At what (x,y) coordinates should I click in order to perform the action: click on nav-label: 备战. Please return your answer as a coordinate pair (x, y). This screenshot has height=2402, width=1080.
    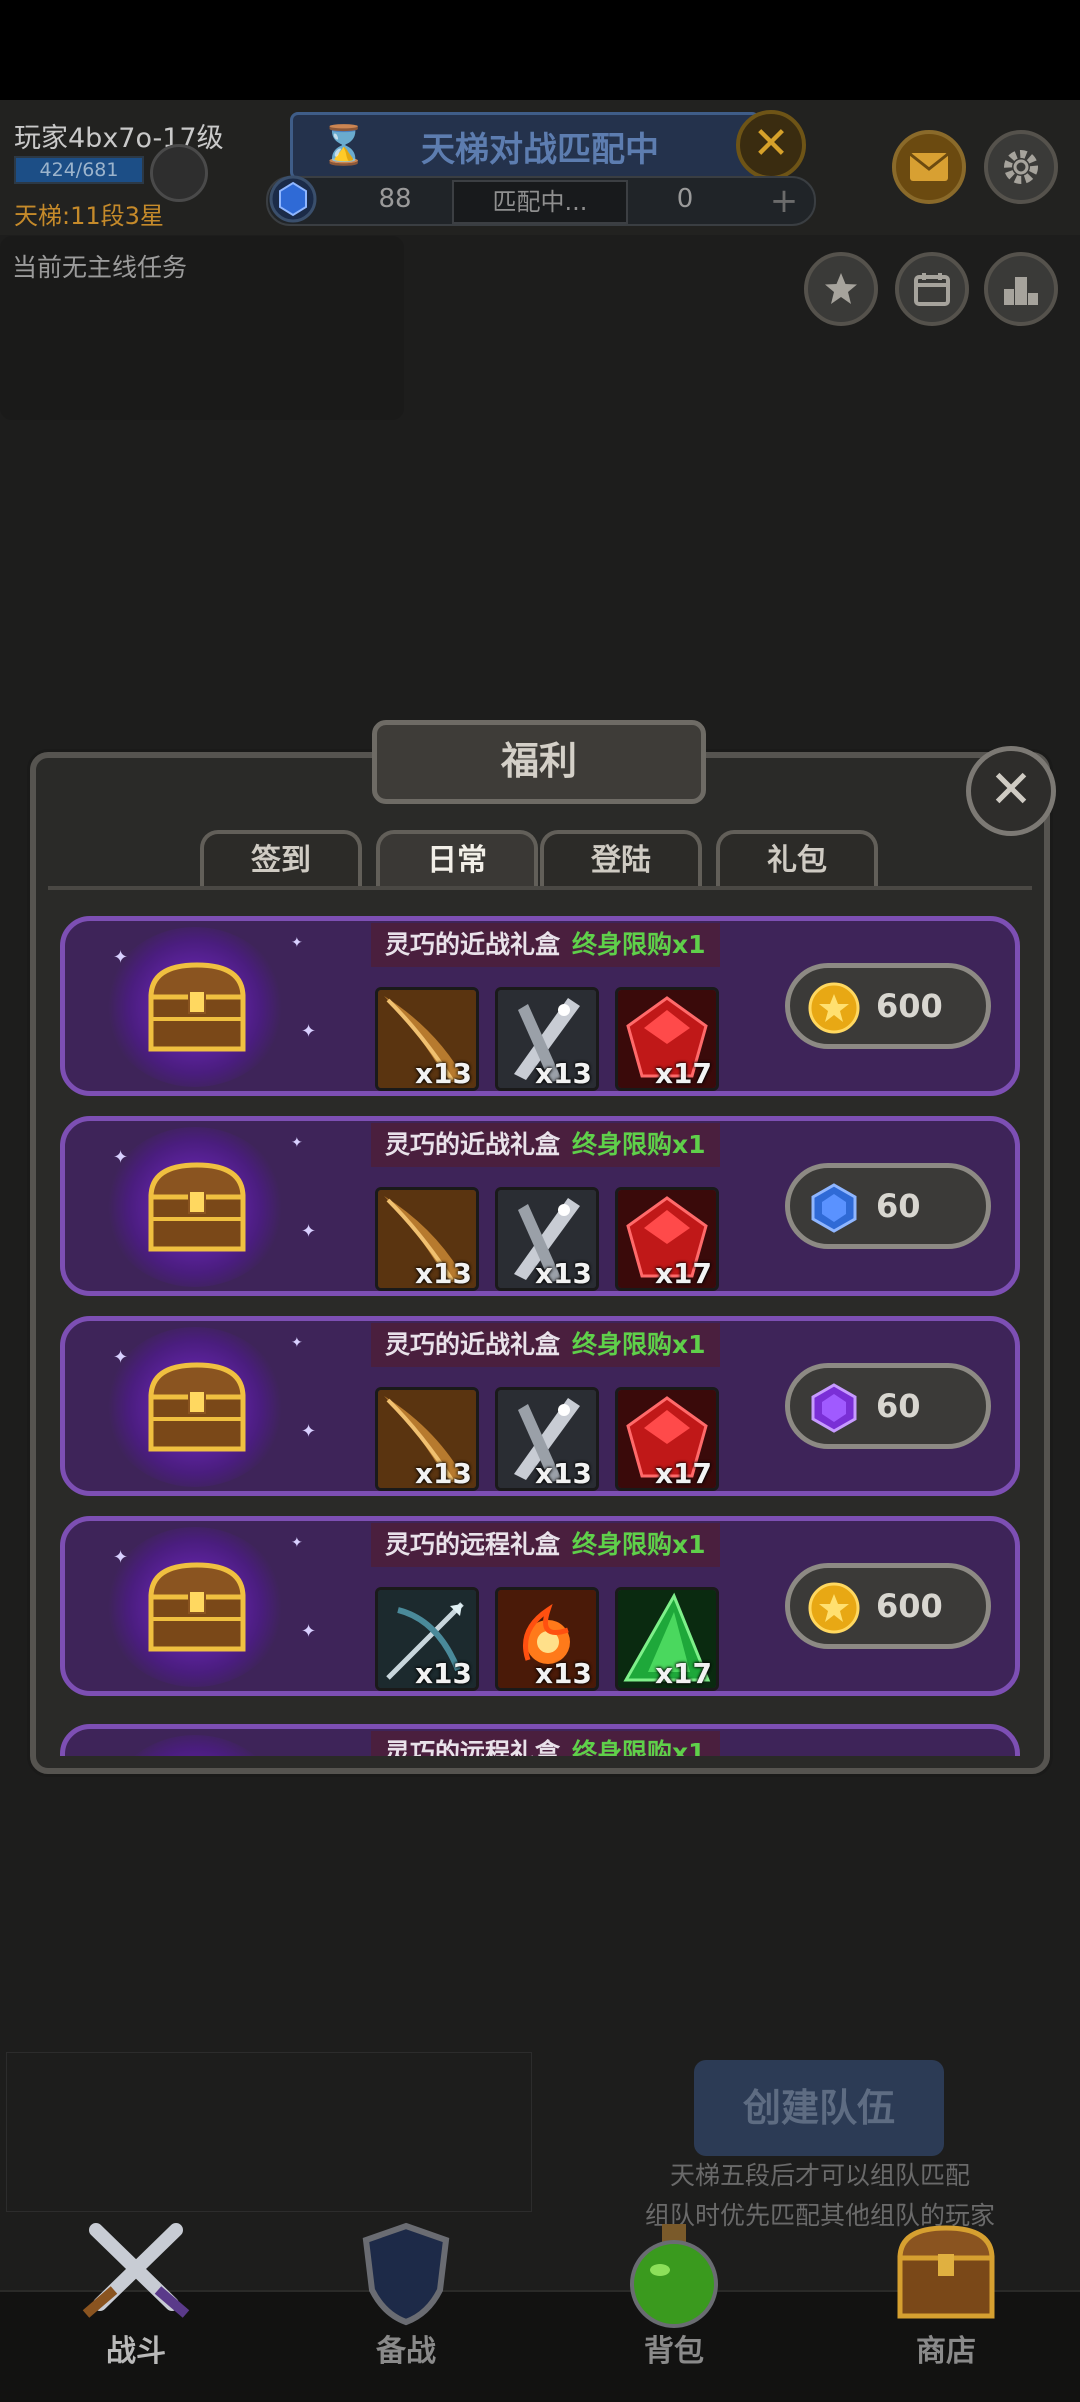
    Looking at the image, I should click on (406, 2351).